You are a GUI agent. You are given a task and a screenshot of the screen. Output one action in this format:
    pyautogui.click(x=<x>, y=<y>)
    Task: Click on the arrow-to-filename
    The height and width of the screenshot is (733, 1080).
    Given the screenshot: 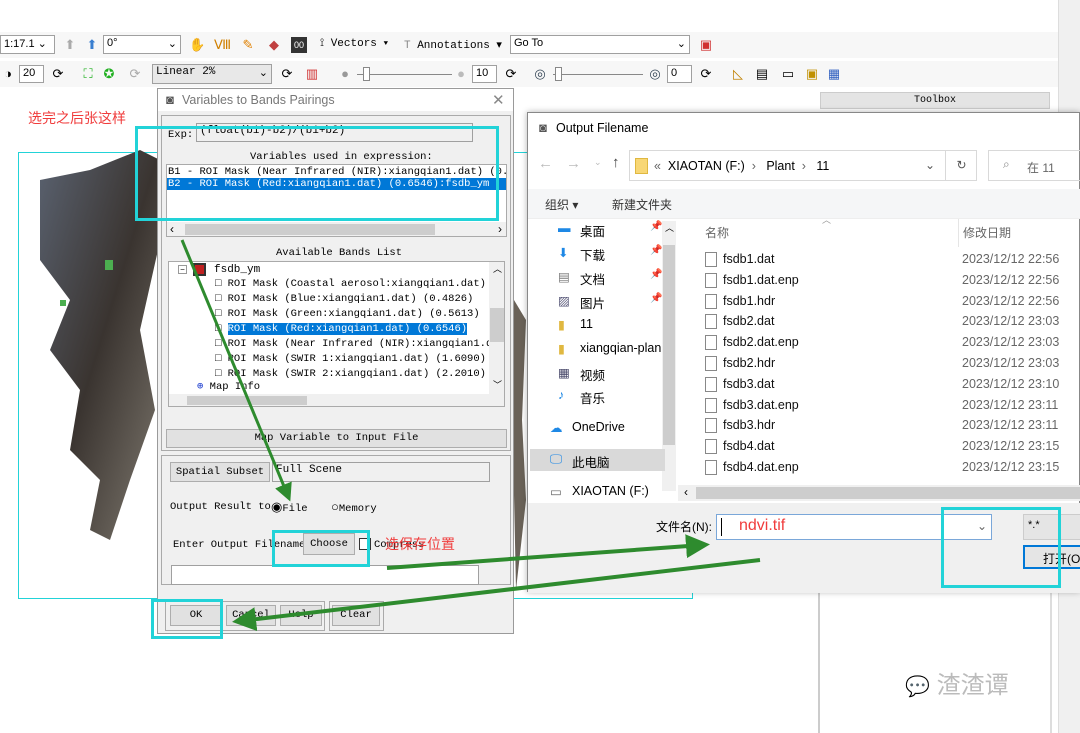 What is the action you would take?
    pyautogui.click(x=548, y=552)
    